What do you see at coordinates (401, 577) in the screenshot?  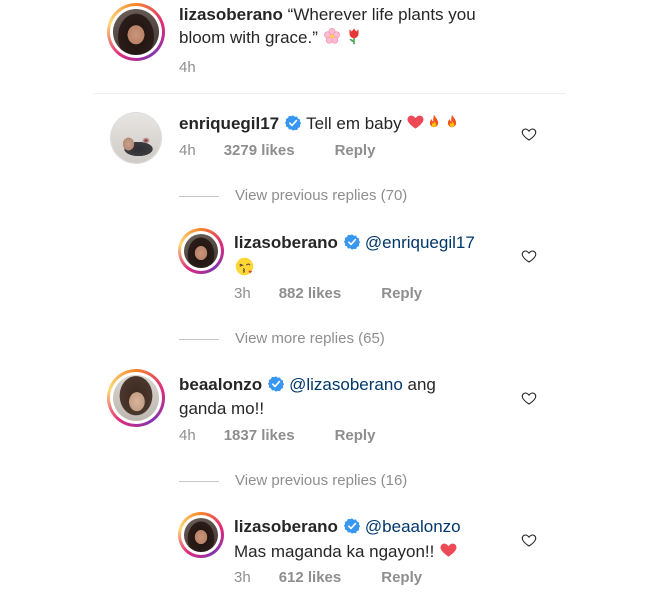 I see `reply-2-reply-button: Reply` at bounding box center [401, 577].